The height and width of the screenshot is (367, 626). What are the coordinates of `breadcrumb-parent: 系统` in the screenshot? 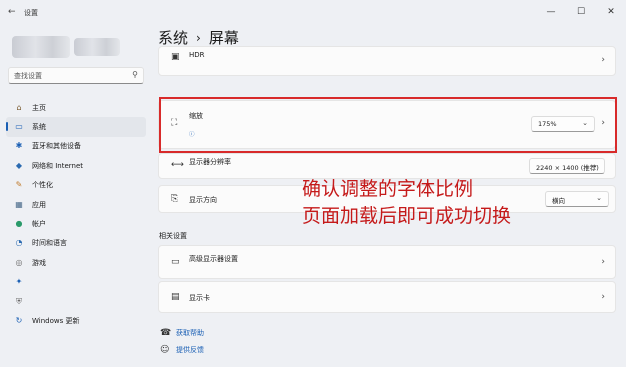 It's located at (173, 37).